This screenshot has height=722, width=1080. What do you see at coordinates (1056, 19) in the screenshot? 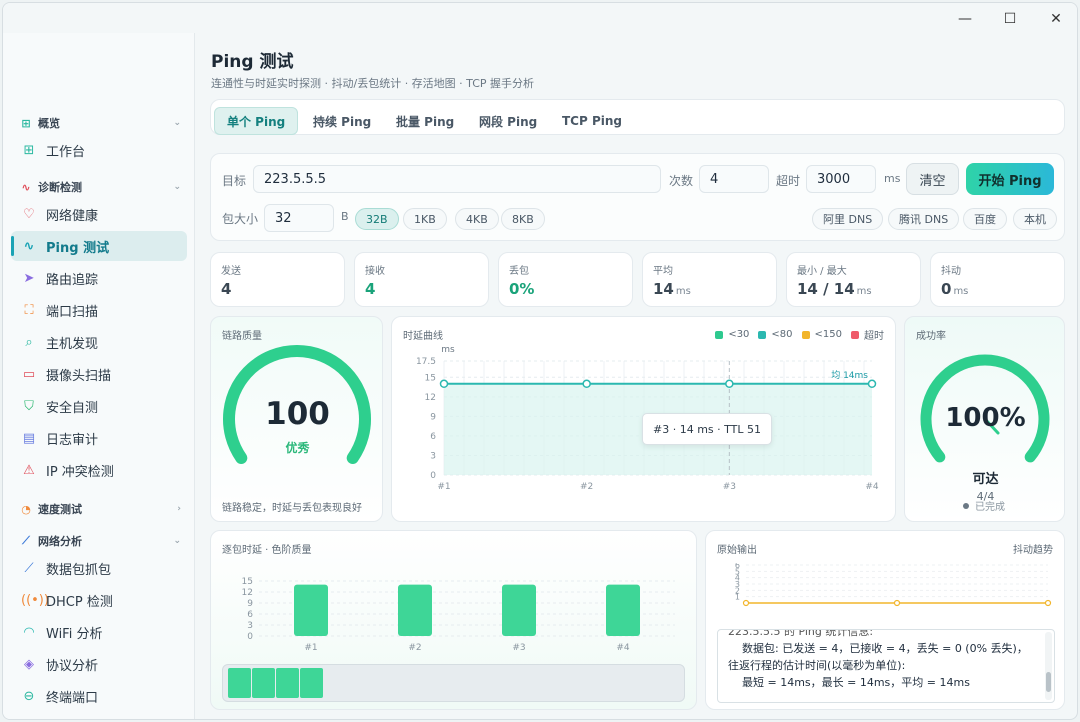
I see `close-button: ✕` at bounding box center [1056, 19].